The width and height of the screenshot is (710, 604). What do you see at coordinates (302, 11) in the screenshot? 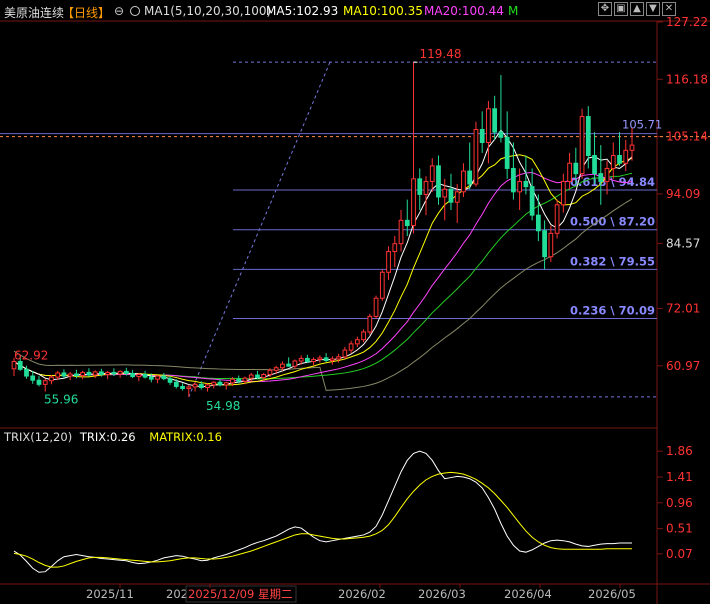
I see `ma5-value: MA5:102.93` at bounding box center [302, 11].